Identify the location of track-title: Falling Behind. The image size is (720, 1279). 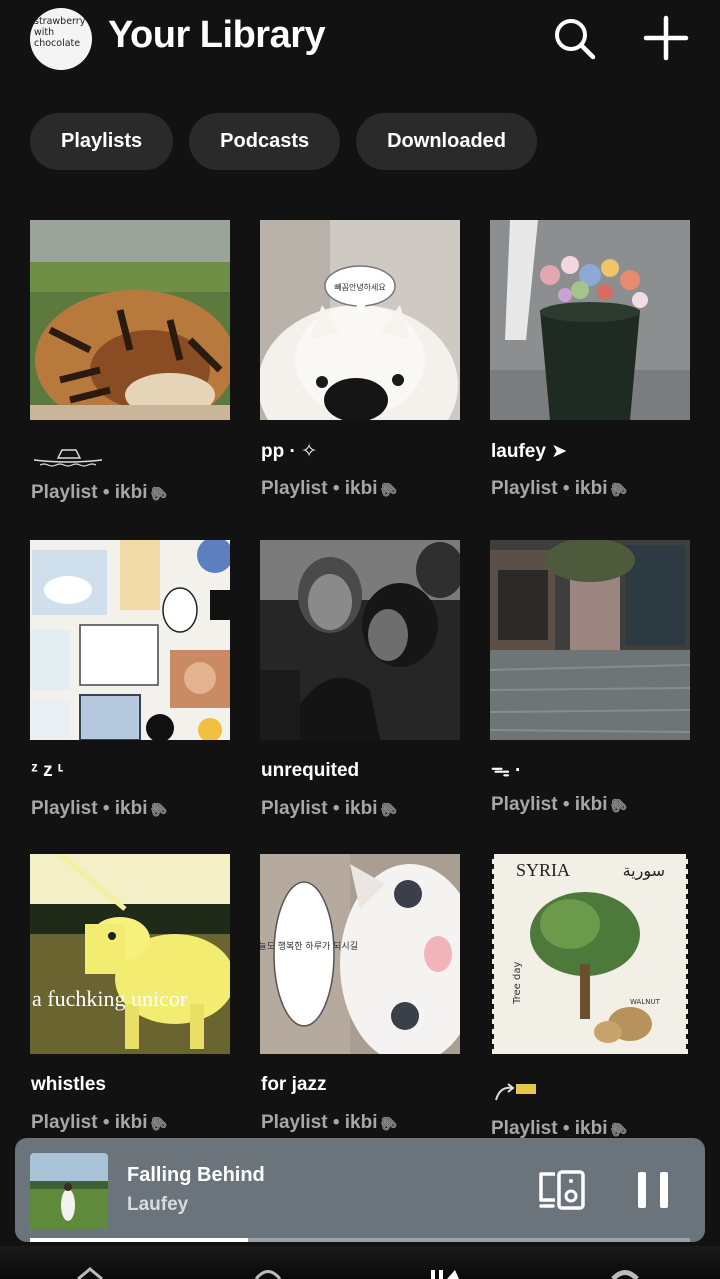
(196, 1175).